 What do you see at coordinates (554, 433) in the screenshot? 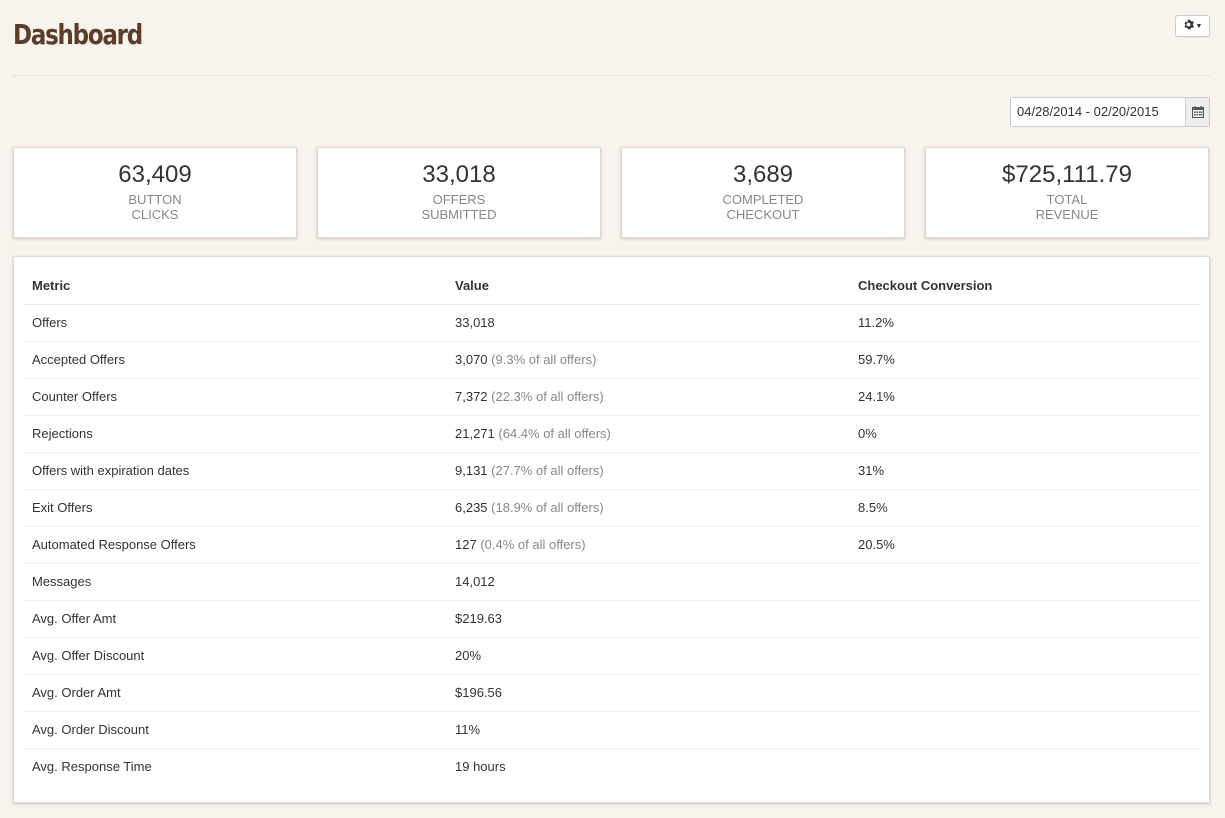
I see `value-note: (64.4% of all offers)` at bounding box center [554, 433].